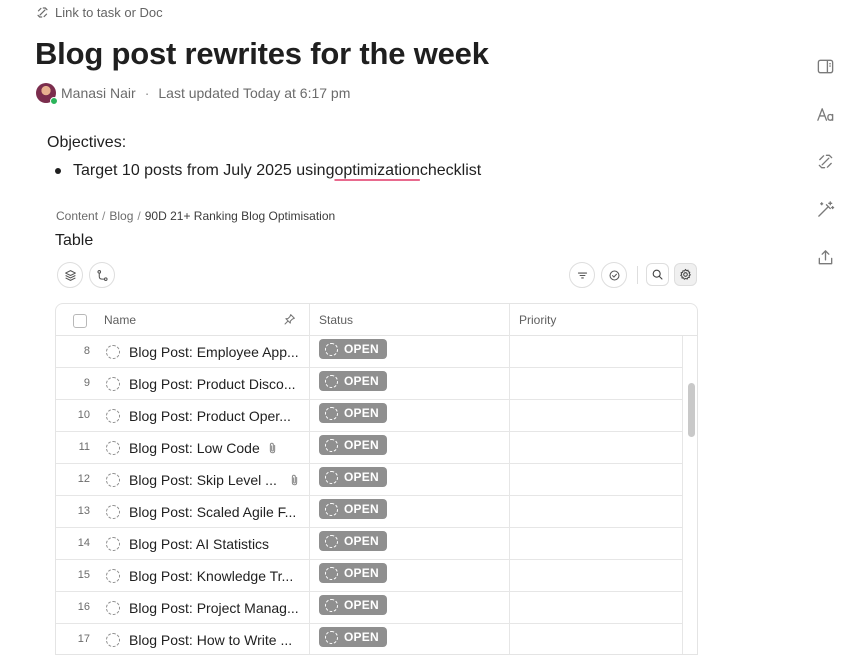  Describe the element at coordinates (98, 93) in the screenshot. I see `author-name: Manasi Nair` at that location.